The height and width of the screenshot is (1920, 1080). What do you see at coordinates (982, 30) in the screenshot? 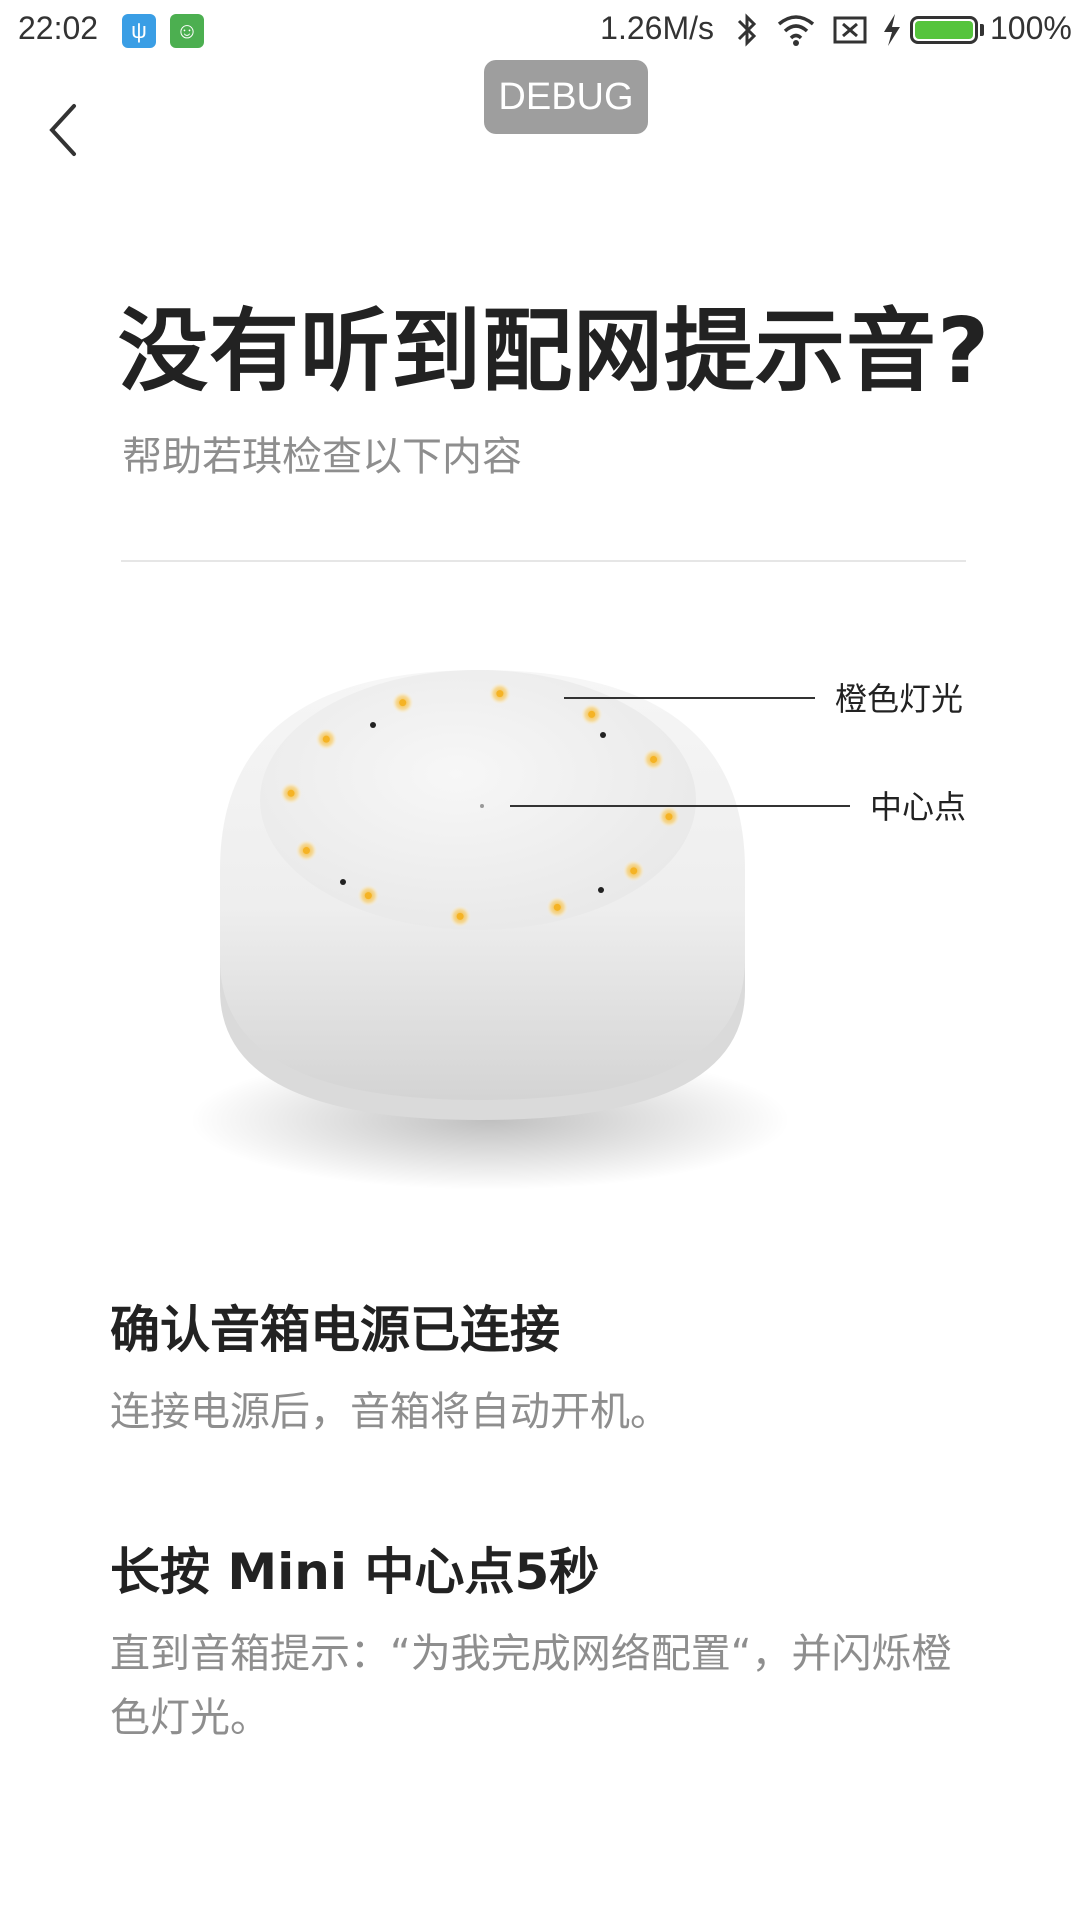
I see `battery-cap` at bounding box center [982, 30].